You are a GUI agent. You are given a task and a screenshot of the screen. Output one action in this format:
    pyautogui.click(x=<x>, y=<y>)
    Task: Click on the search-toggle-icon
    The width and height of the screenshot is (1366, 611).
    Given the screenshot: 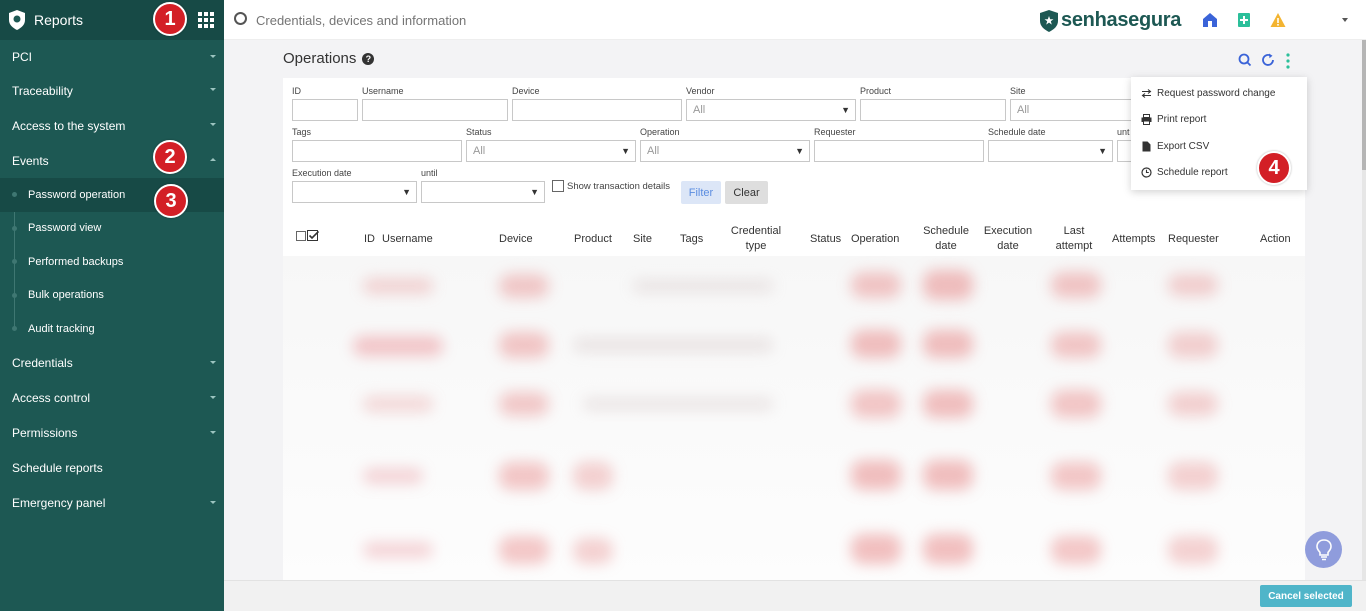 What is the action you would take?
    pyautogui.click(x=1245, y=60)
    